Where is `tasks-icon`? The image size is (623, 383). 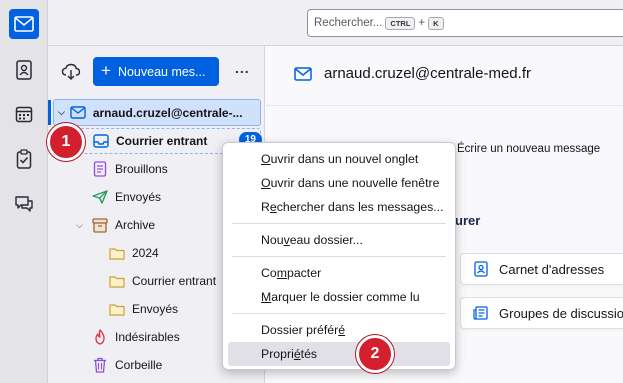 tasks-icon is located at coordinates (24, 159).